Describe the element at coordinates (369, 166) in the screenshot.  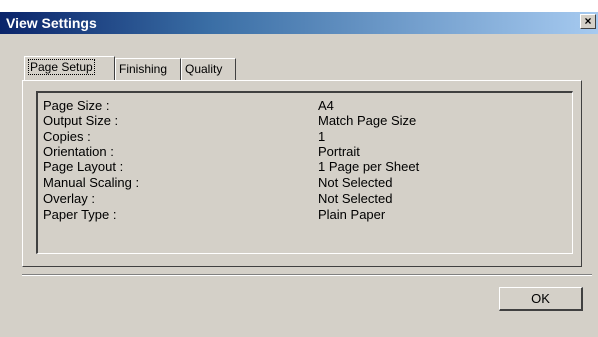
I see `setting-value: 1 Page per Sheet` at that location.